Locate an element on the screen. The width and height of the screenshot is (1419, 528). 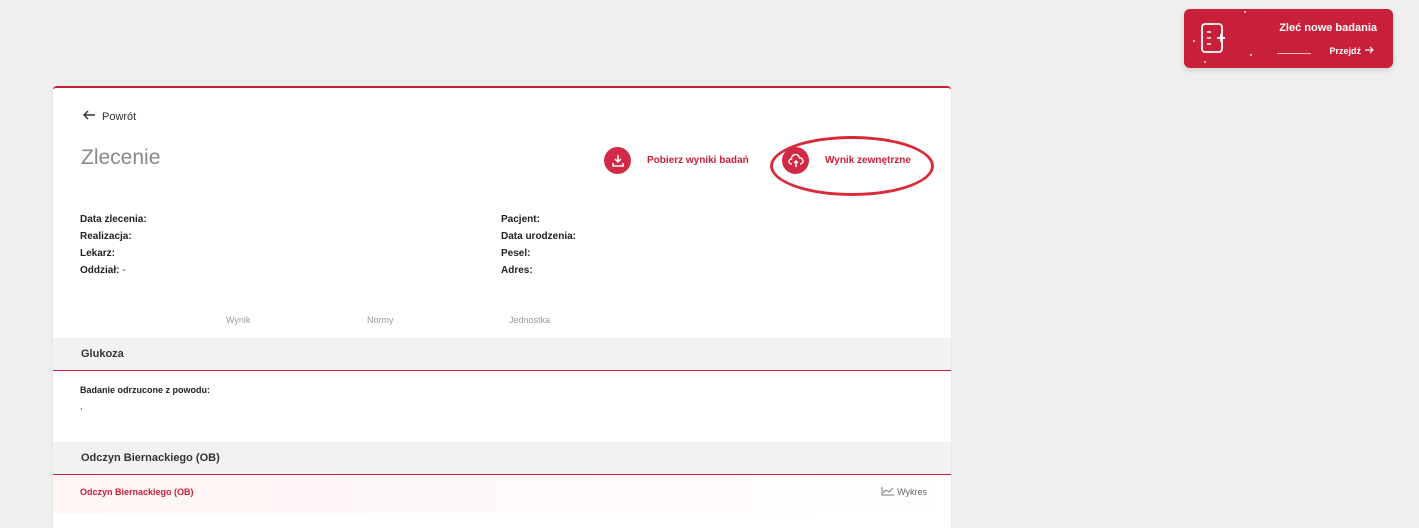
external-results-label: Wynik zewnętrzne is located at coordinates (868, 160).